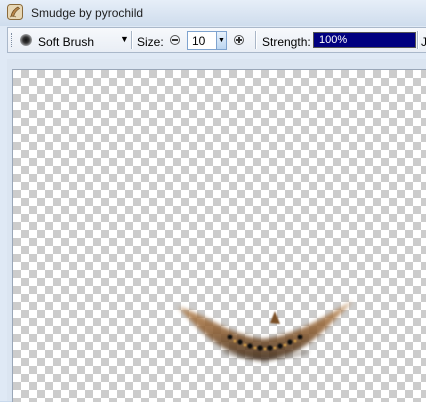 This screenshot has width=426, height=402. I want to click on size-label: Size:, so click(150, 42).